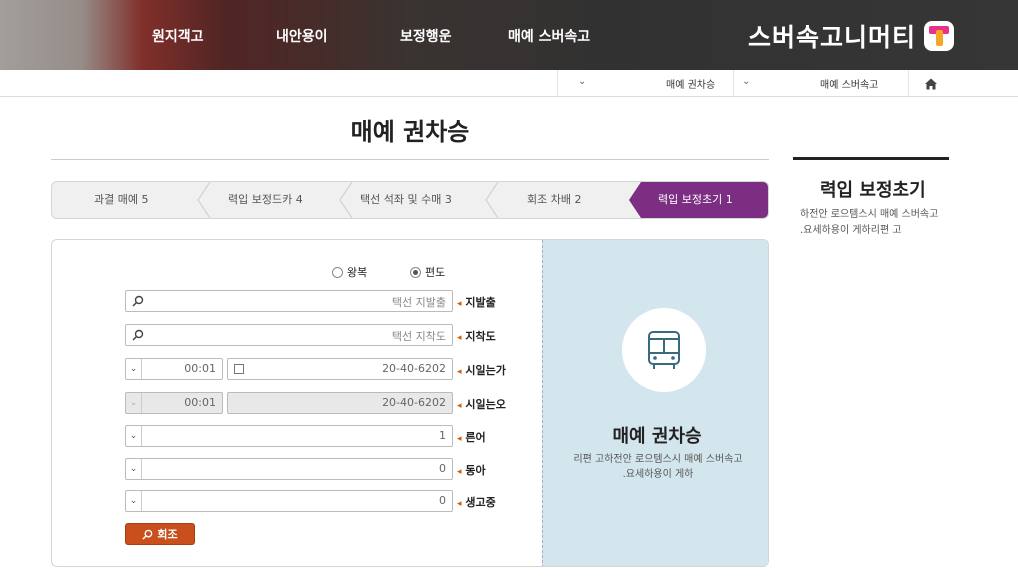 The width and height of the screenshot is (1018, 577). I want to click on step-result: 5 예매 결과, so click(121, 199).